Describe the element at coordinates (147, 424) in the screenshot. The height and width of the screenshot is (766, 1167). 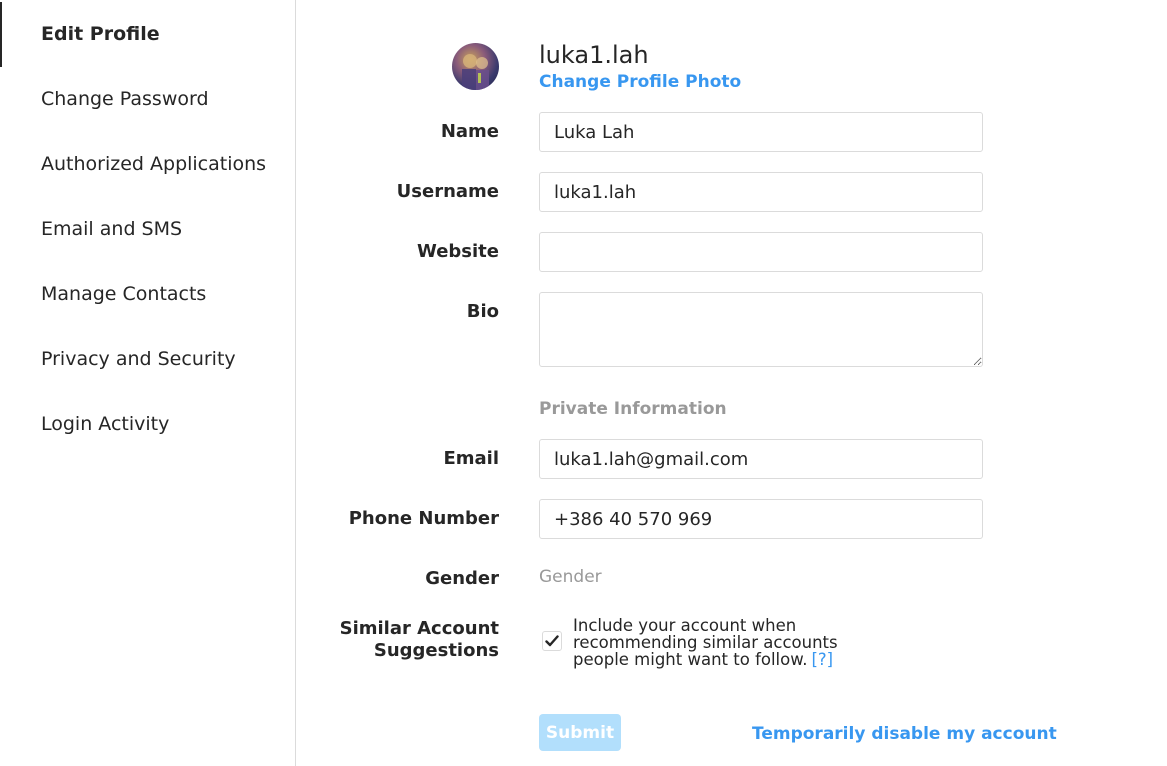
I see `sidebar-item-login-activity: Login Activity` at that location.